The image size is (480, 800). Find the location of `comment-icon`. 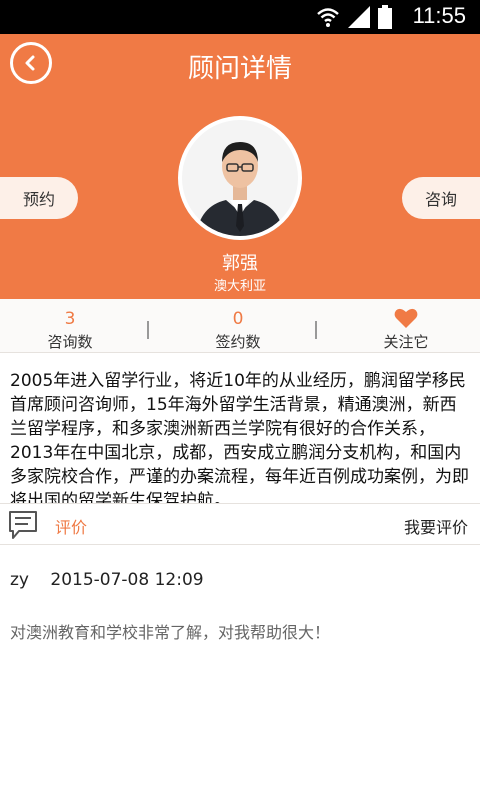

comment-icon is located at coordinates (23, 525).